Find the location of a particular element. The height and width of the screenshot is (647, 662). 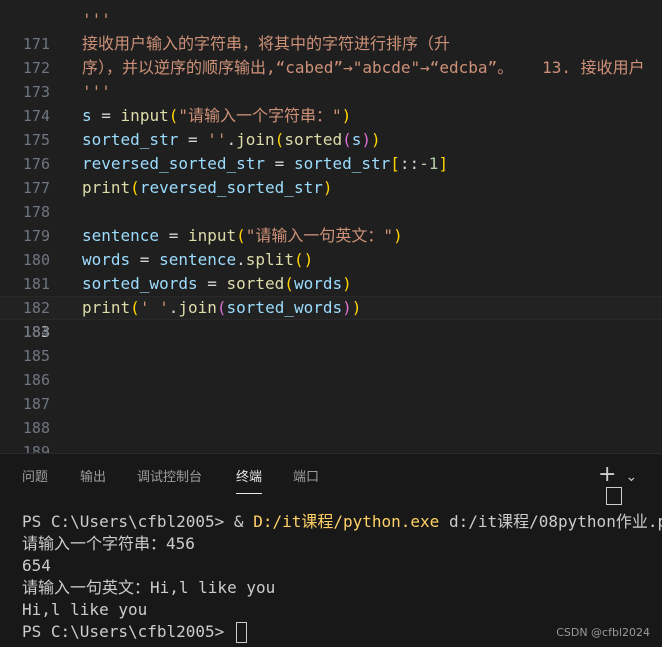

panel-tabs: 问题 输出 调试控制台 终端 端口 + ⌄ is located at coordinates (331, 479).